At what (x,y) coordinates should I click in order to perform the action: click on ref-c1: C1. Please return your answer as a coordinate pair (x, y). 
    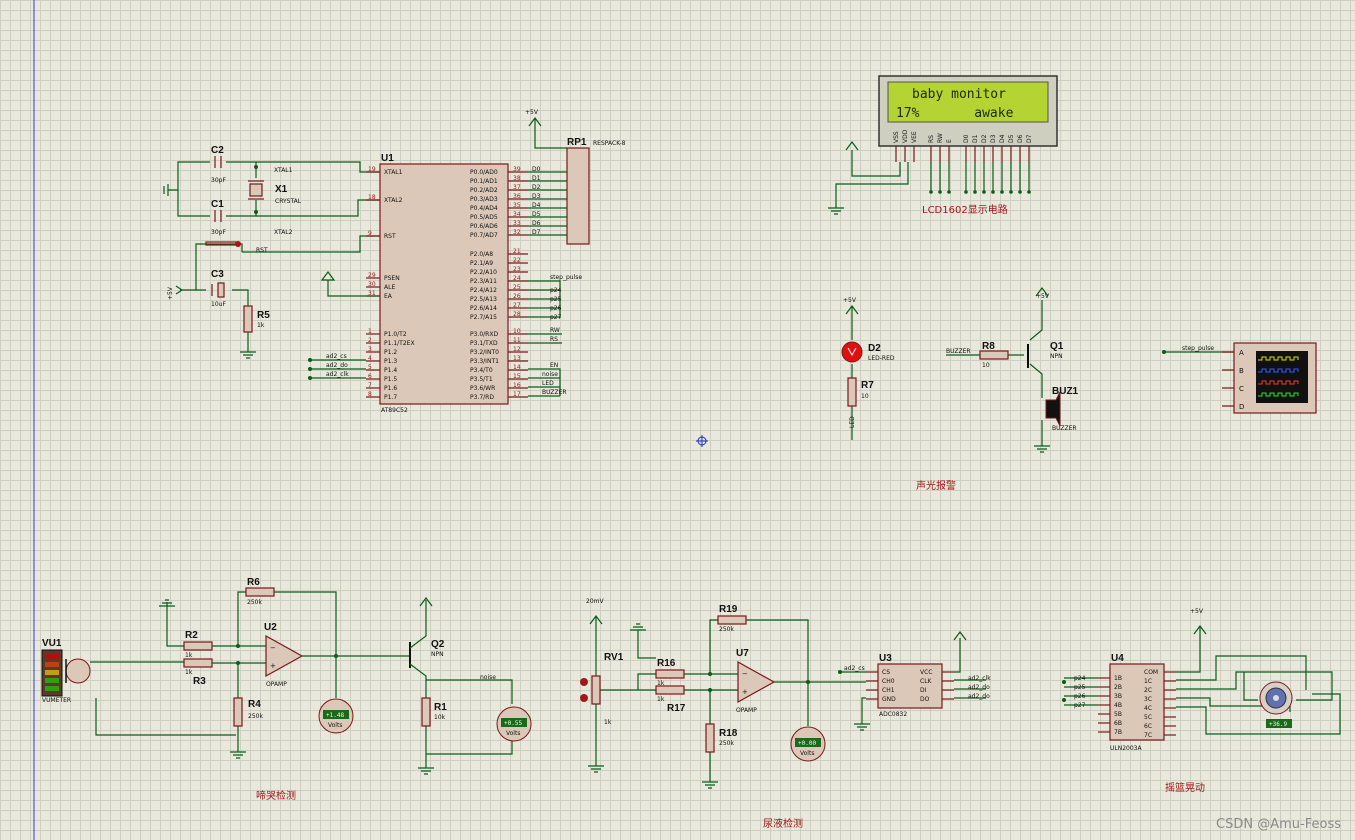
    Looking at the image, I should click on (217, 204).